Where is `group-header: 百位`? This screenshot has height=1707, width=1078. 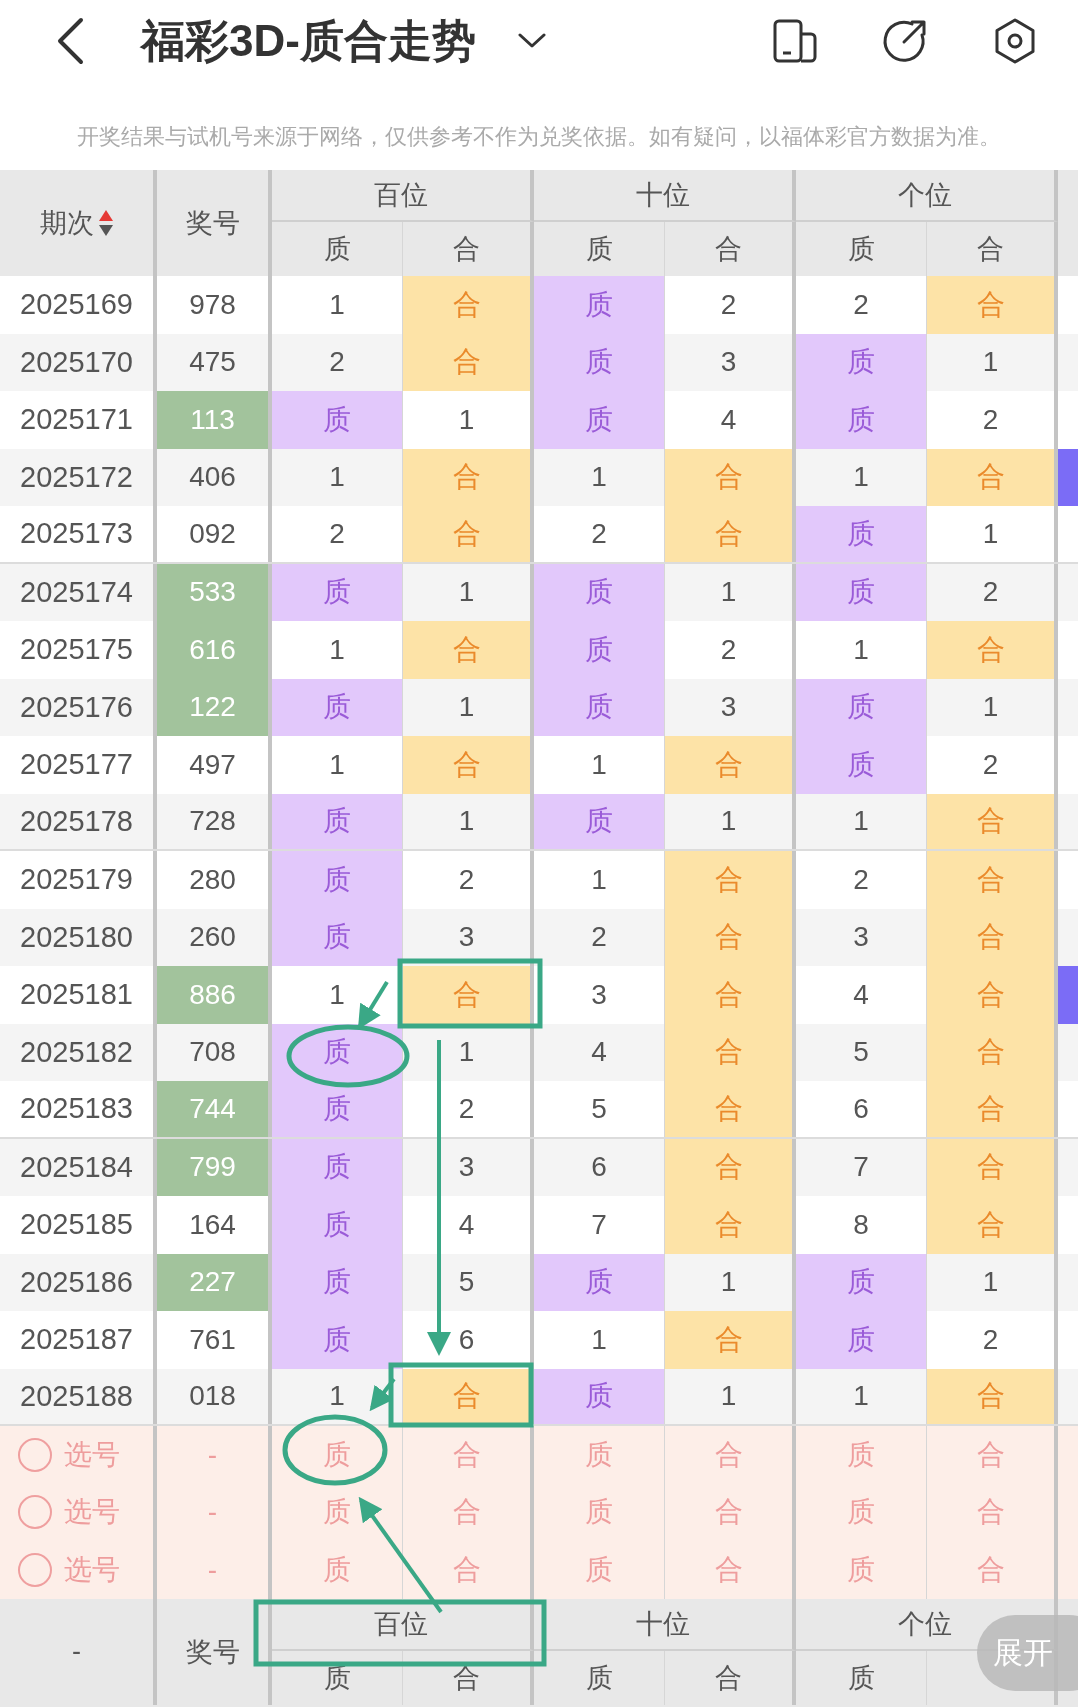 group-header: 百位 is located at coordinates (403, 196).